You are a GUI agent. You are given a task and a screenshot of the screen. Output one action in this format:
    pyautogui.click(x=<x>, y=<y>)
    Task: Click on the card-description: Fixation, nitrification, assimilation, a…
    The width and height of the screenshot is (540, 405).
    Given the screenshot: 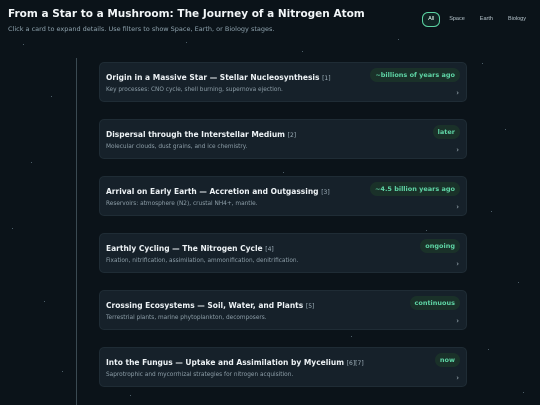 What is the action you would take?
    pyautogui.click(x=202, y=261)
    